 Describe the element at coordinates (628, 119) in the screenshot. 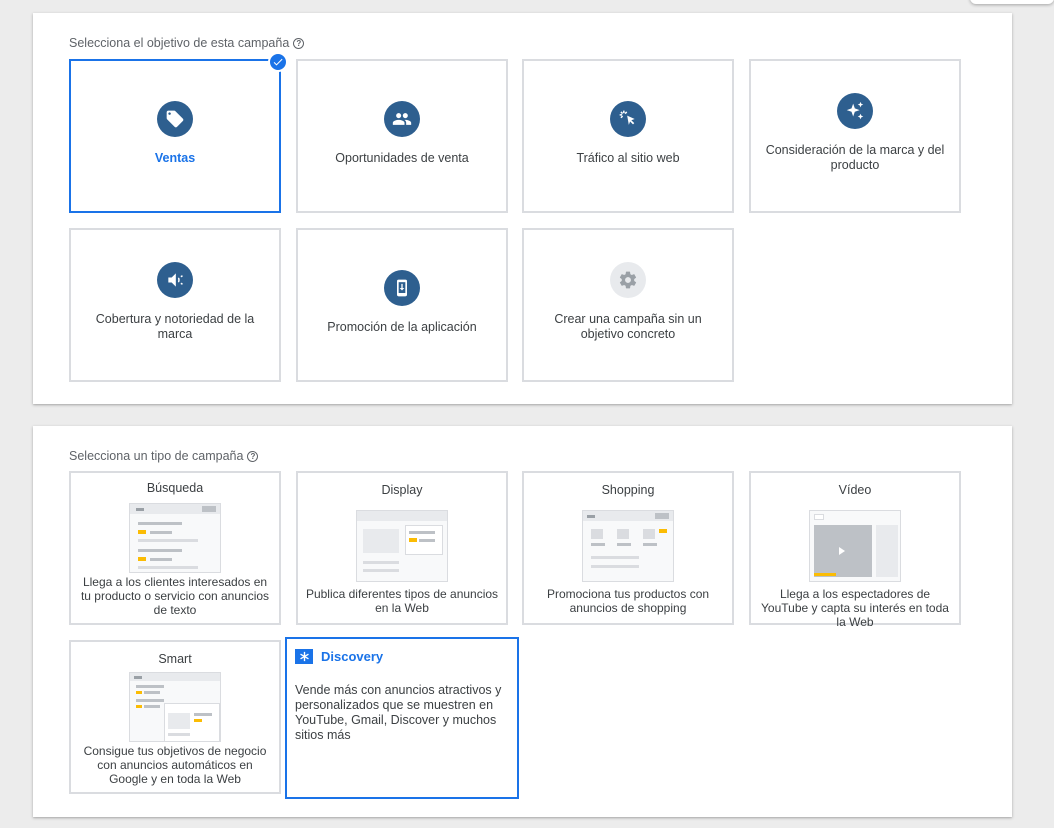

I see `cursor-click-icon` at that location.